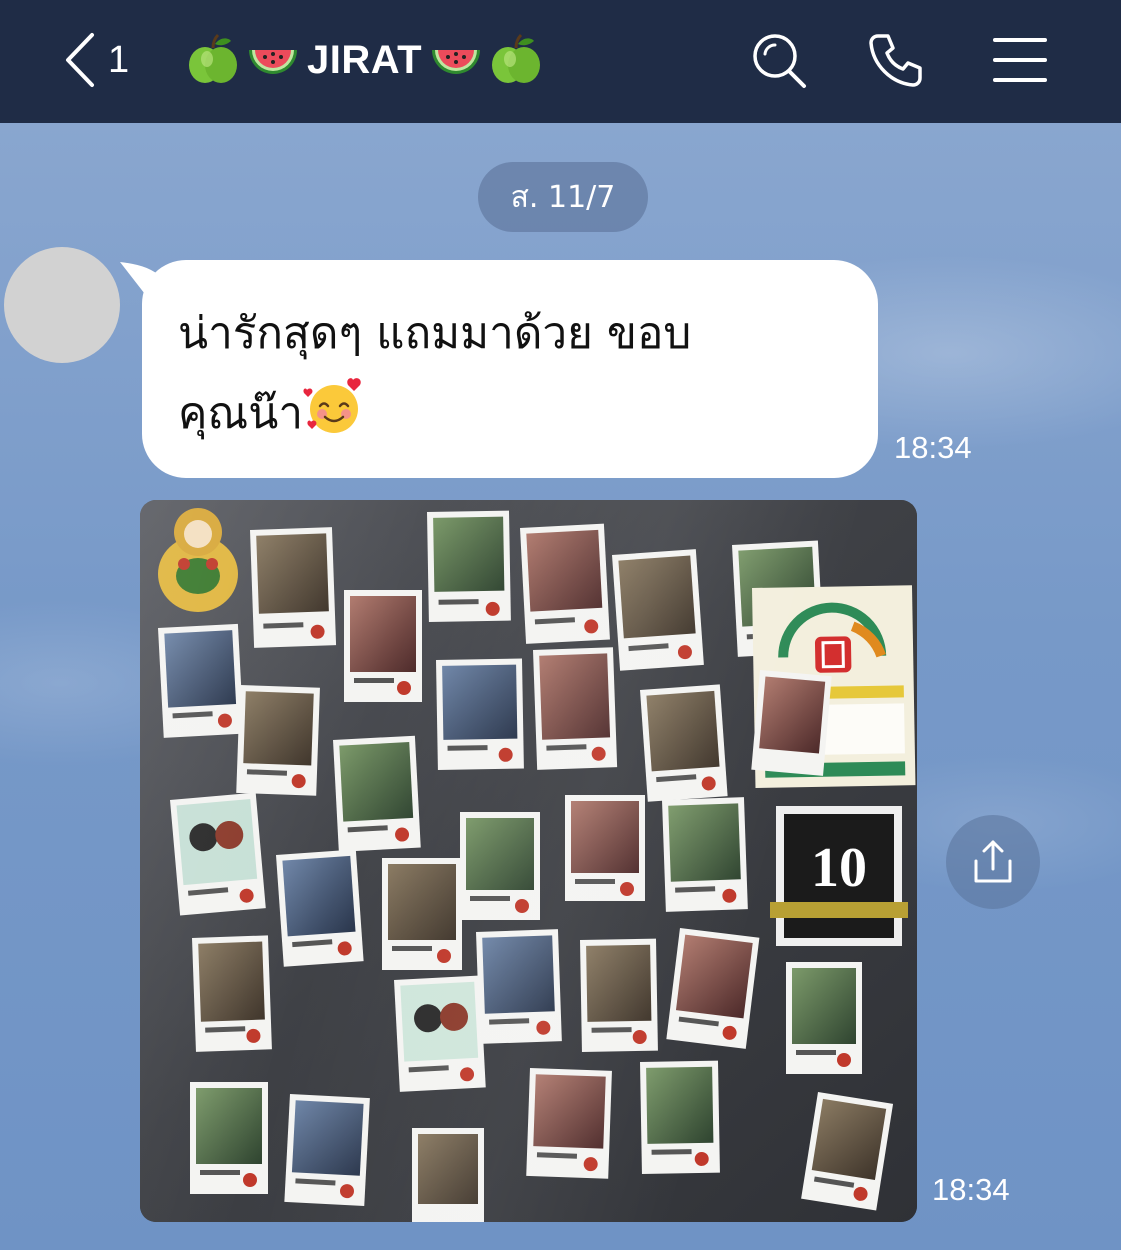  What do you see at coordinates (560, 61) in the screenshot?
I see `chat-header: 1 JIRAT` at bounding box center [560, 61].